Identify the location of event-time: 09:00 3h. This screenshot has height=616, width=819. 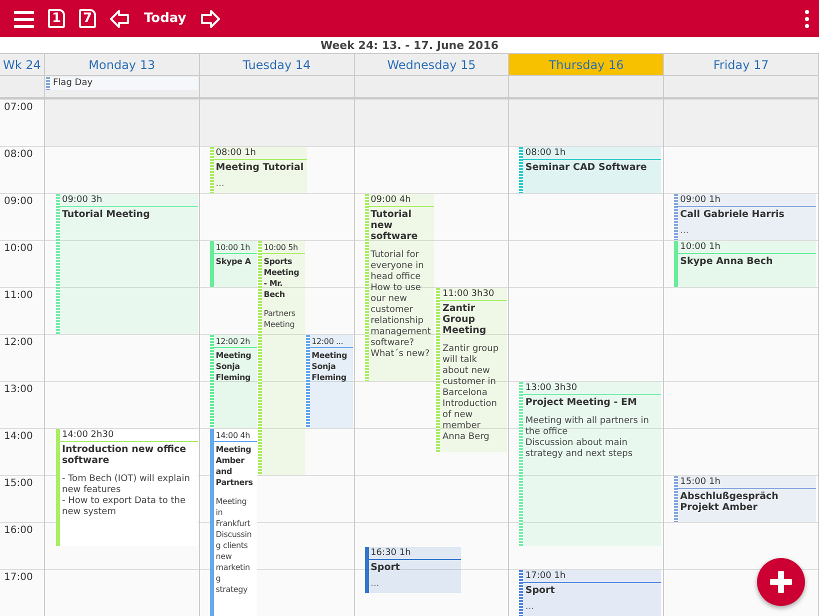
(129, 200).